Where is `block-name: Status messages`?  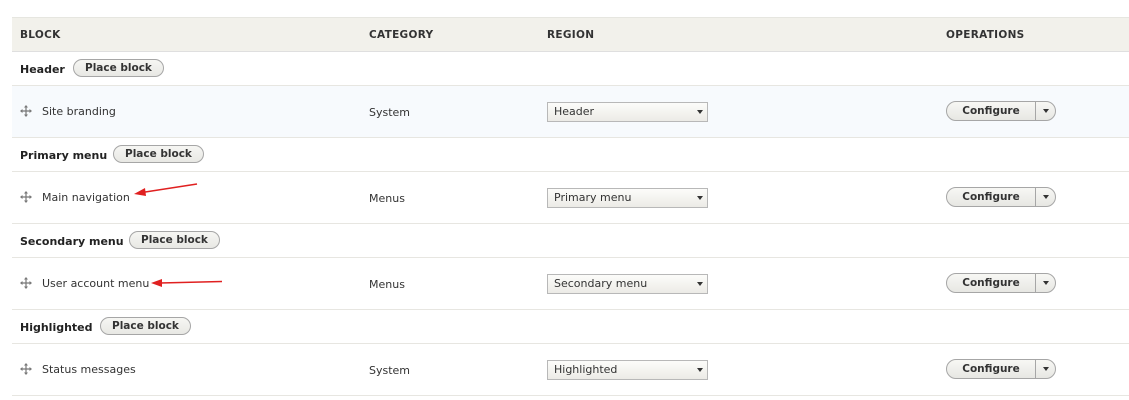
block-name: Status messages is located at coordinates (89, 369).